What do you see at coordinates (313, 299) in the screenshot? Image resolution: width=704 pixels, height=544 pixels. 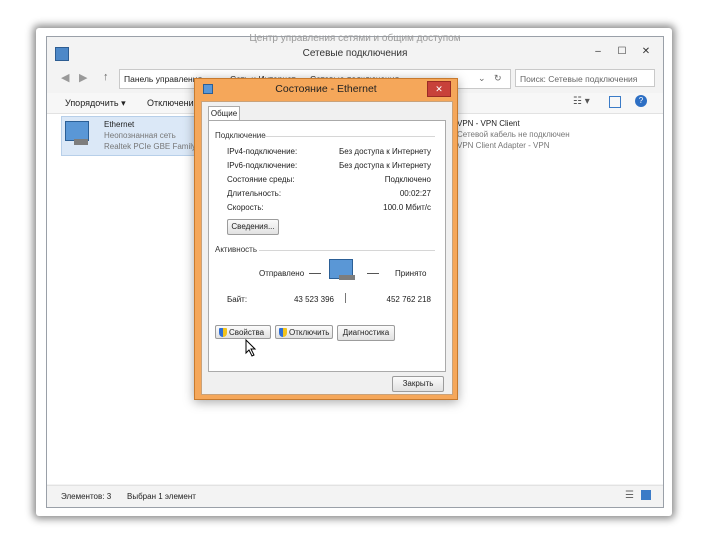 I see `bytes-sent: 43 523 396` at bounding box center [313, 299].